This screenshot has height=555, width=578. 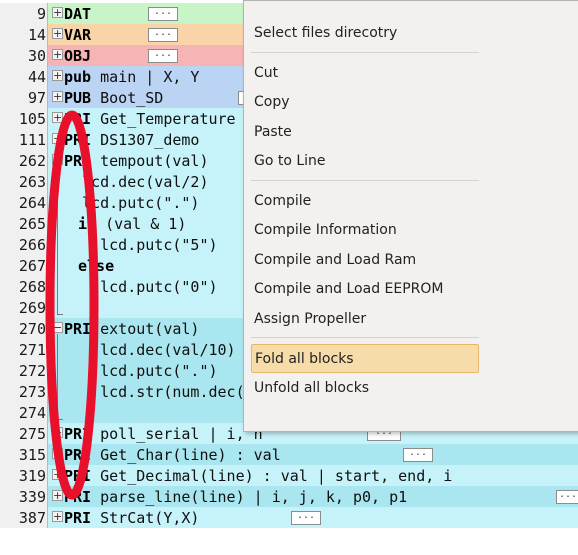 I want to click on menu-item-fold-all-blocks: Fold all blocks, so click(x=365, y=358).